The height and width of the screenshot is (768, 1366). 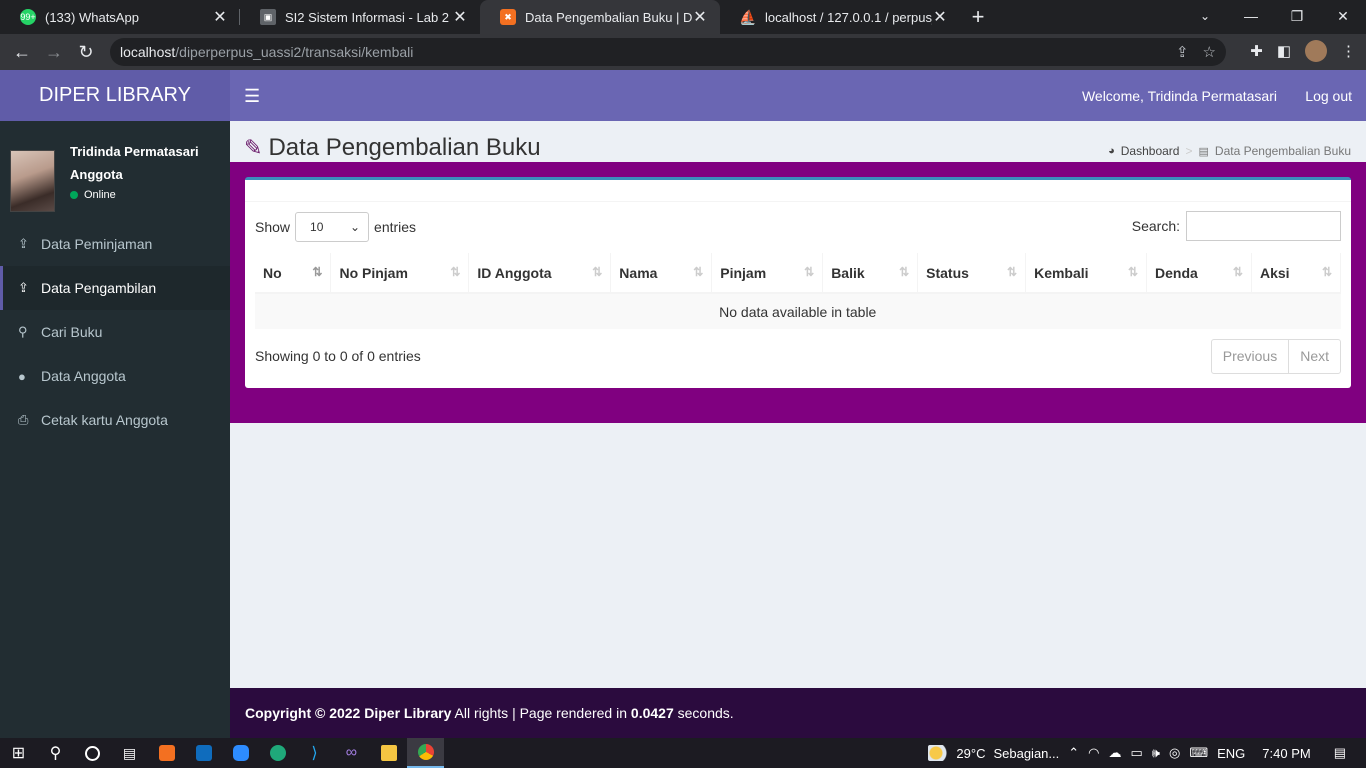 What do you see at coordinates (332, 227) in the screenshot?
I see `entries-select: 10 ⌄` at bounding box center [332, 227].